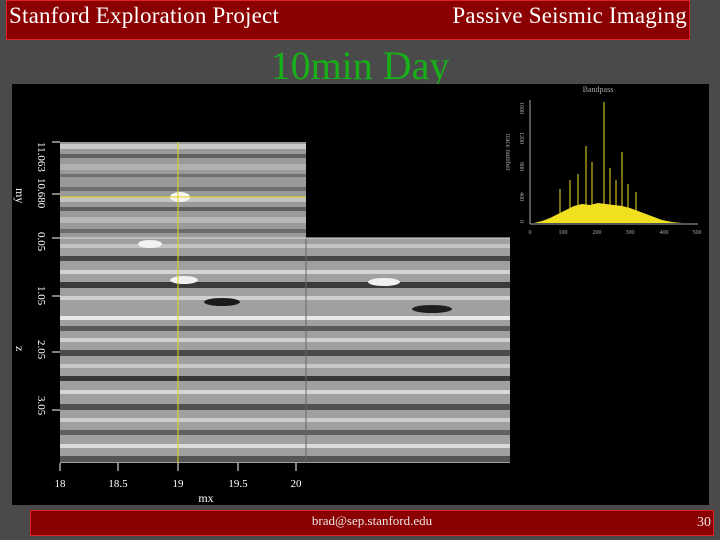 The height and width of the screenshot is (540, 720). Describe the element at coordinates (183, 190) in the screenshot. I see `seismic-slice-top` at that location.